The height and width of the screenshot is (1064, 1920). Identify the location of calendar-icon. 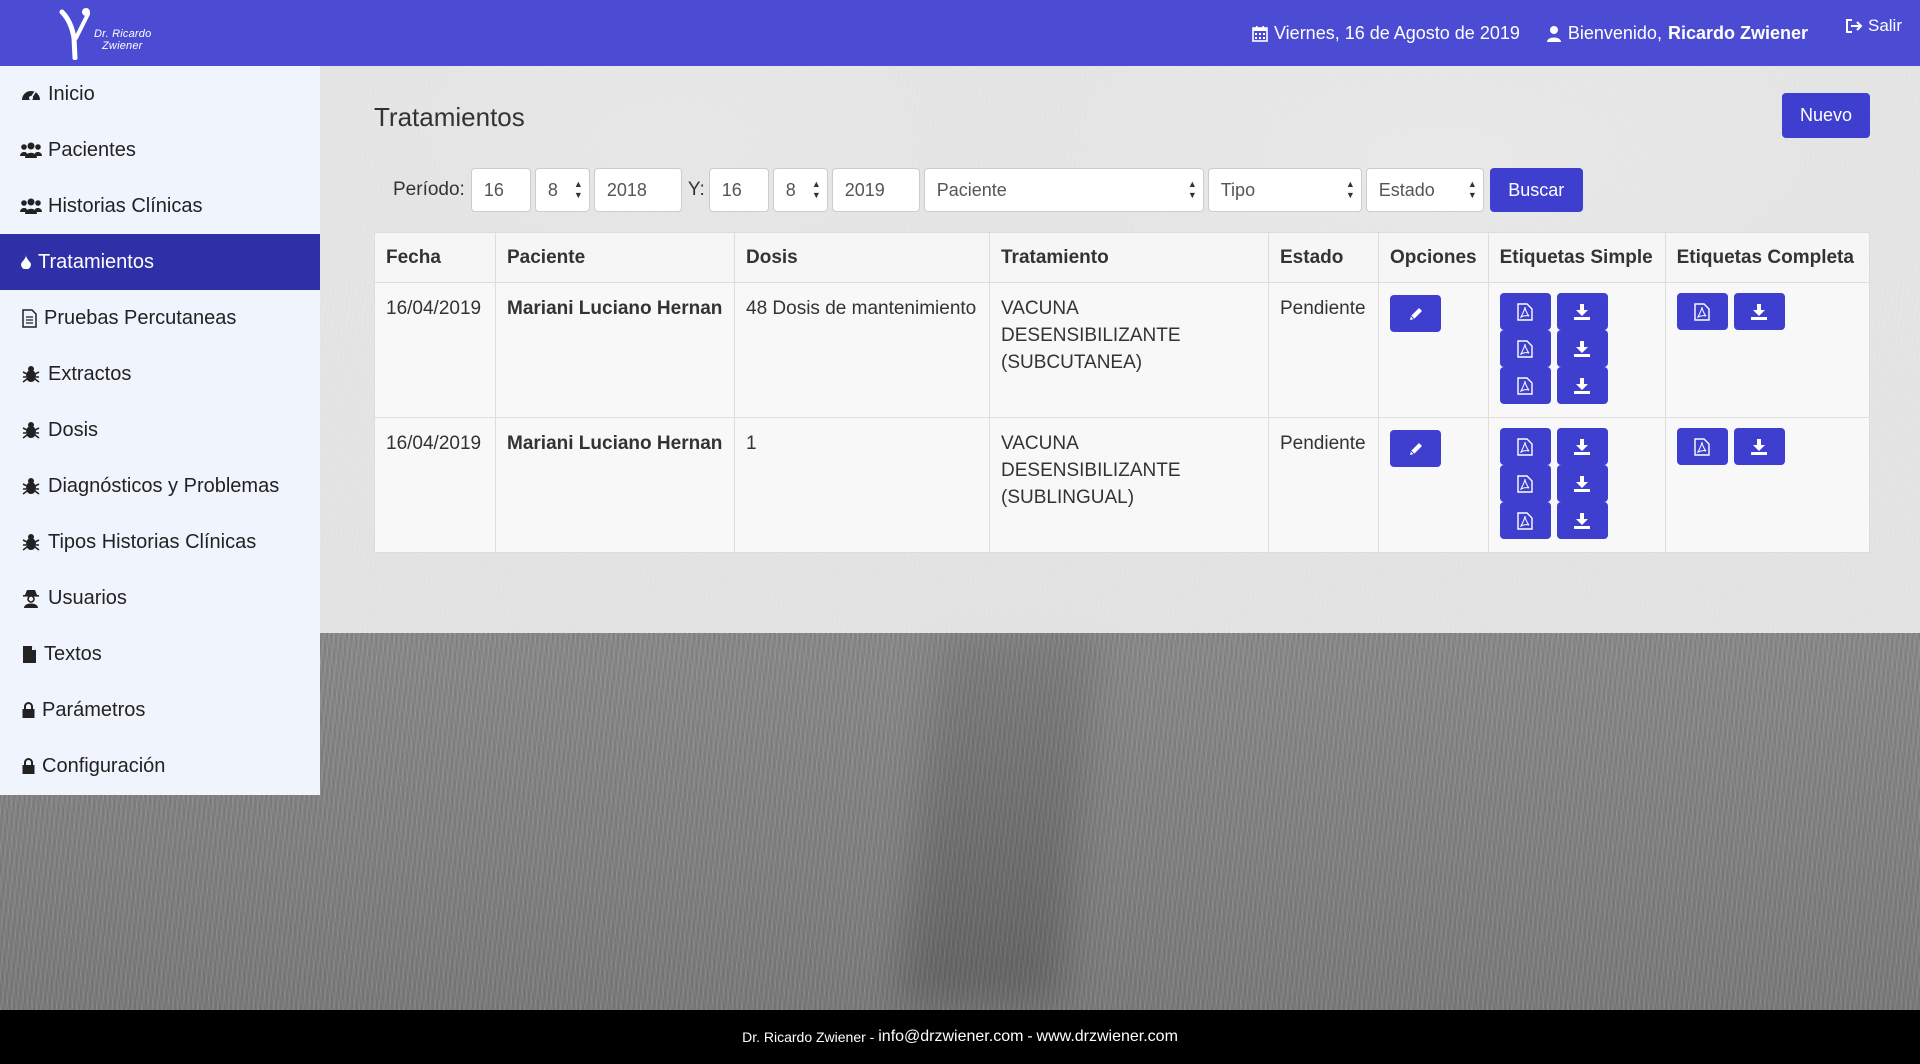
(1260, 33).